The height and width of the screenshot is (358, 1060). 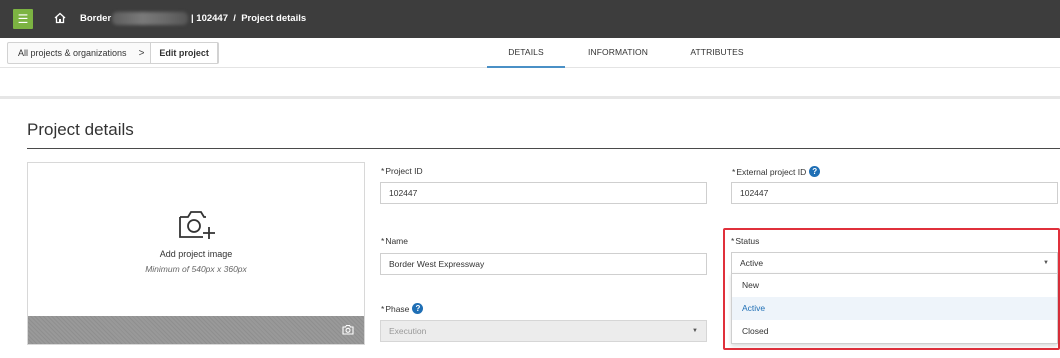 What do you see at coordinates (745, 241) in the screenshot?
I see `status-label: * Status` at bounding box center [745, 241].